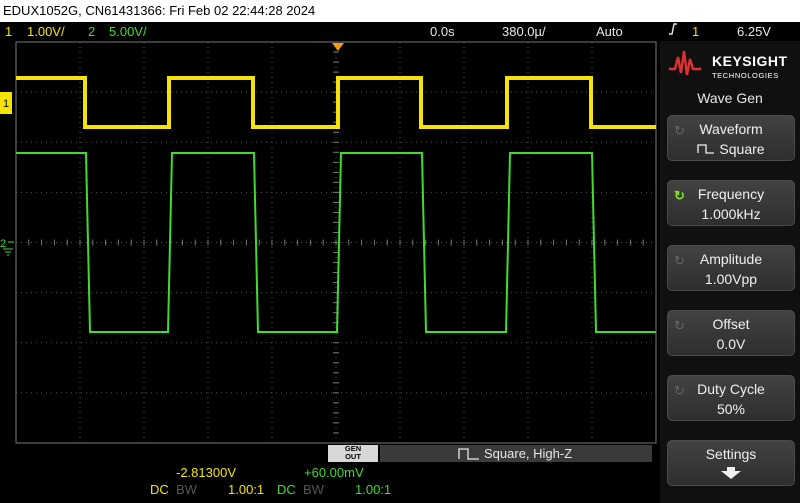 Image resolution: width=800 pixels, height=503 pixels. What do you see at coordinates (731, 203) in the screenshot?
I see `frequency-softkey: ↻ Frequency 1.000kHz` at bounding box center [731, 203].